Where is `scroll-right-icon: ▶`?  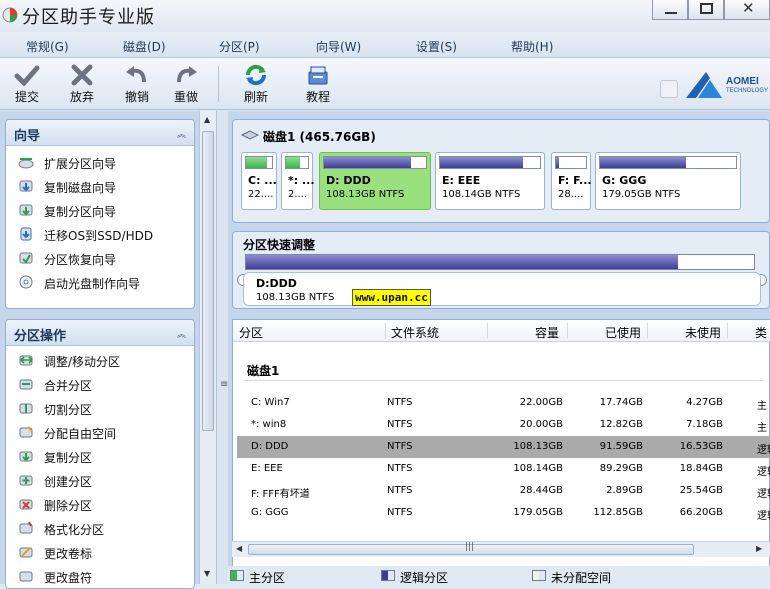
scroll-right-icon: ▶ is located at coordinates (759, 548).